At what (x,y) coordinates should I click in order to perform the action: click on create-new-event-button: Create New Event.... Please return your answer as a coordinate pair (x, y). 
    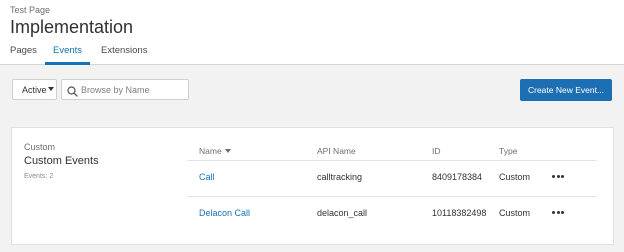
    Looking at the image, I should click on (566, 90).